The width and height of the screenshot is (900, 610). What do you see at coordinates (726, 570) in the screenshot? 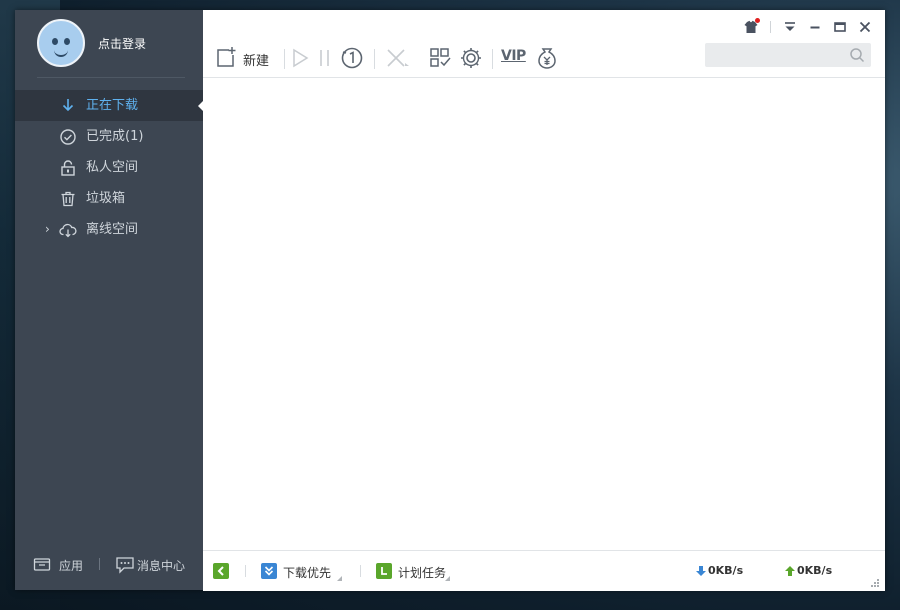
I see `download-speed: 0KB/s` at bounding box center [726, 570].